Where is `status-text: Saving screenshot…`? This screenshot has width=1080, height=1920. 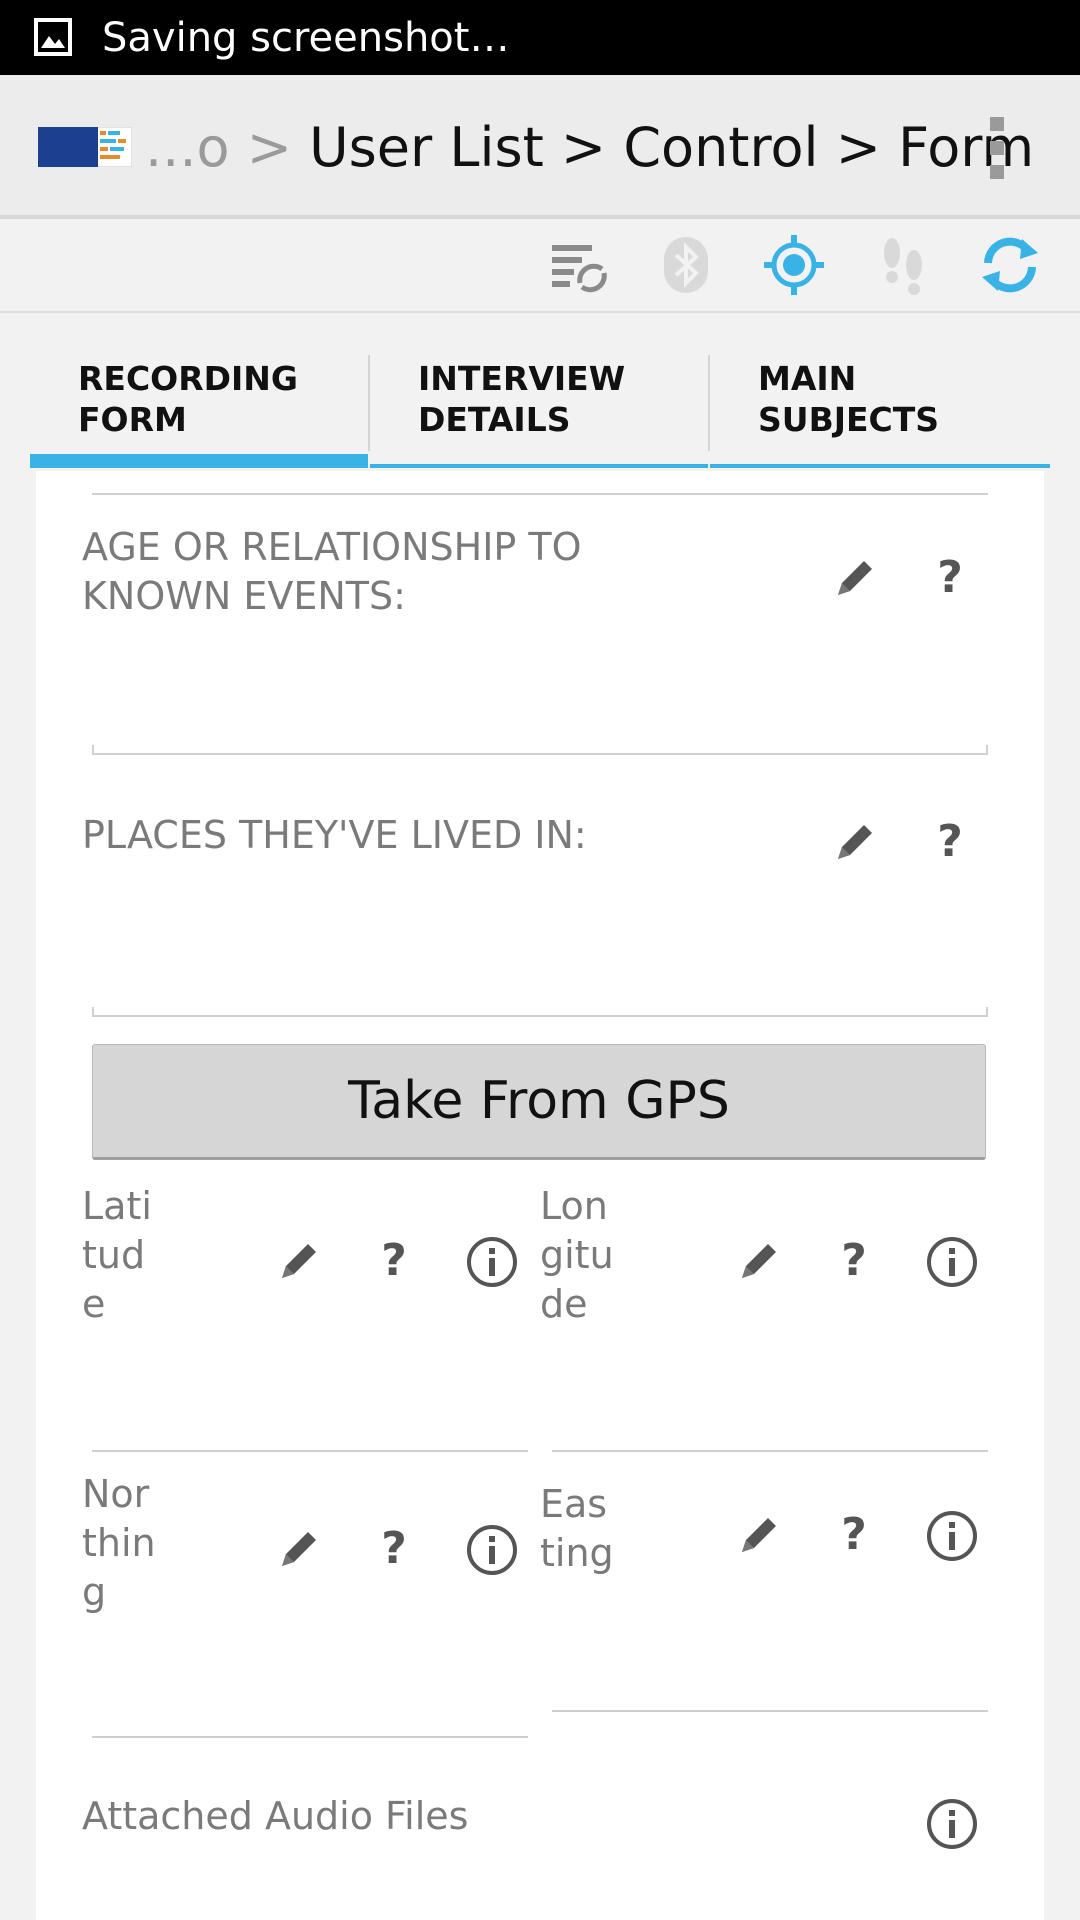 status-text: Saving screenshot… is located at coordinates (306, 38).